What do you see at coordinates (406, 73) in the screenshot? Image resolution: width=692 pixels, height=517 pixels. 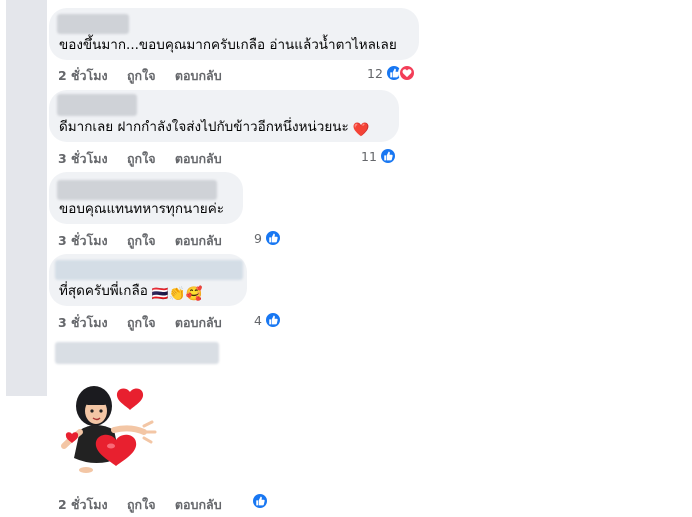 I see `love-icon` at bounding box center [406, 73].